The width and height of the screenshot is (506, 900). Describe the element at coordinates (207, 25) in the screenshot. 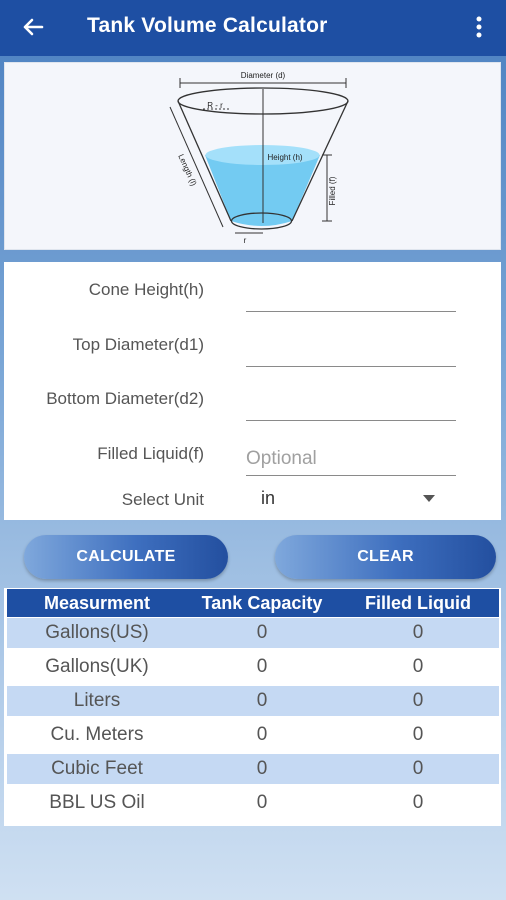

I see `page-title: Tank Volume Calculator` at that location.